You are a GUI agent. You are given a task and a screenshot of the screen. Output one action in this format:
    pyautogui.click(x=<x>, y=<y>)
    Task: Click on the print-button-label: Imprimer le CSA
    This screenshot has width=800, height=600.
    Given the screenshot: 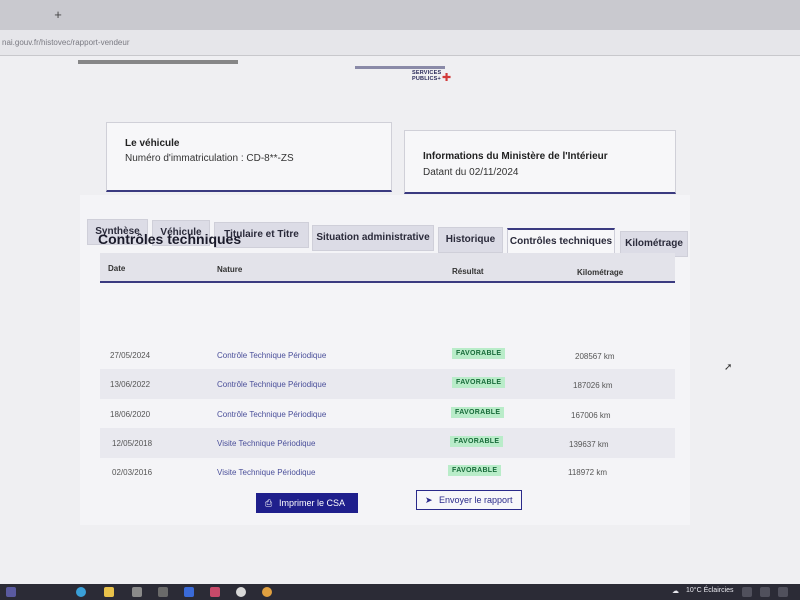 What is the action you would take?
    pyautogui.click(x=312, y=503)
    